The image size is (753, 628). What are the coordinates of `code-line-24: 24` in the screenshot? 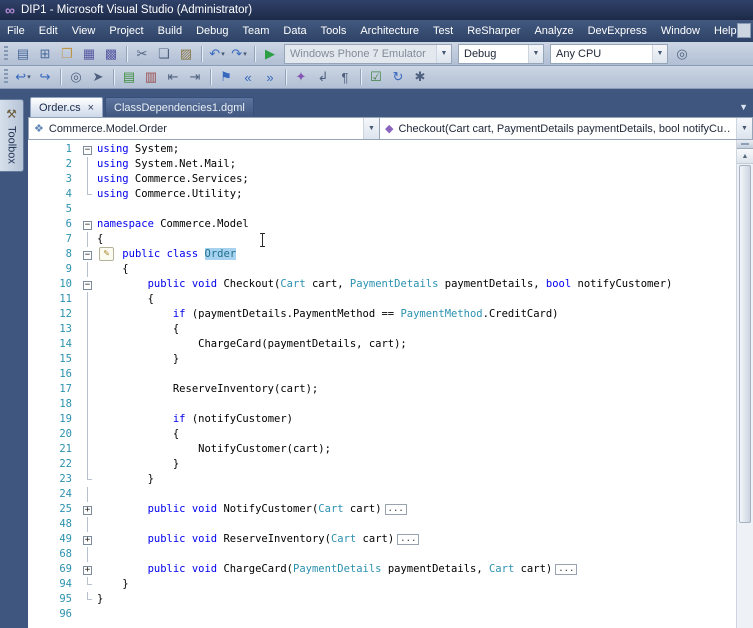 It's located at (382, 494).